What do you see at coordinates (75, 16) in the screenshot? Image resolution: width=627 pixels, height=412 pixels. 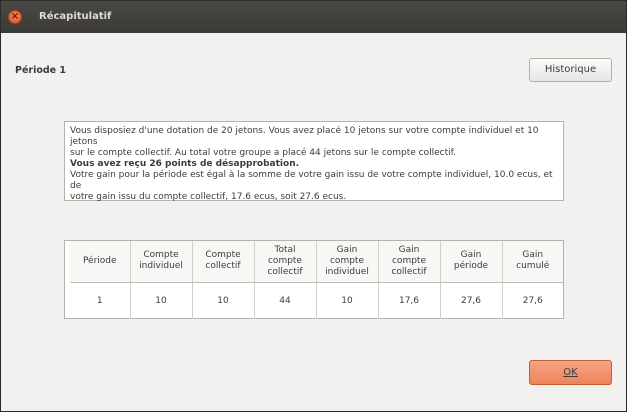 I see `window-title: Récapitulatif` at bounding box center [75, 16].